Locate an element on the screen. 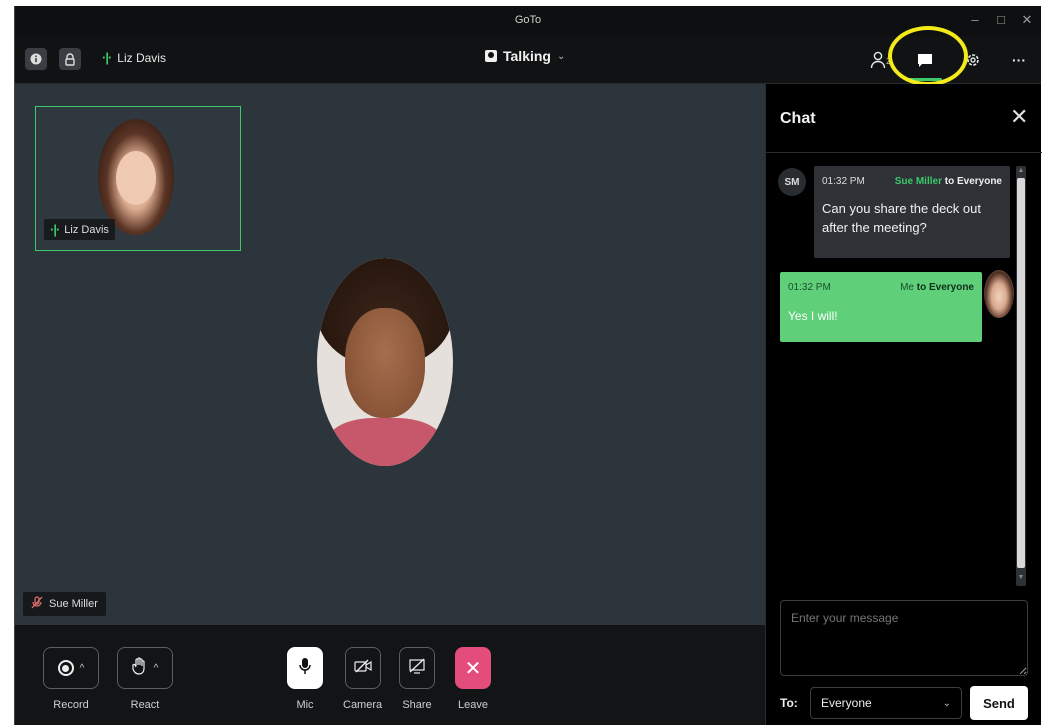 The width and height of the screenshot is (1042, 725). mic-muted-icon is located at coordinates (37, 604).